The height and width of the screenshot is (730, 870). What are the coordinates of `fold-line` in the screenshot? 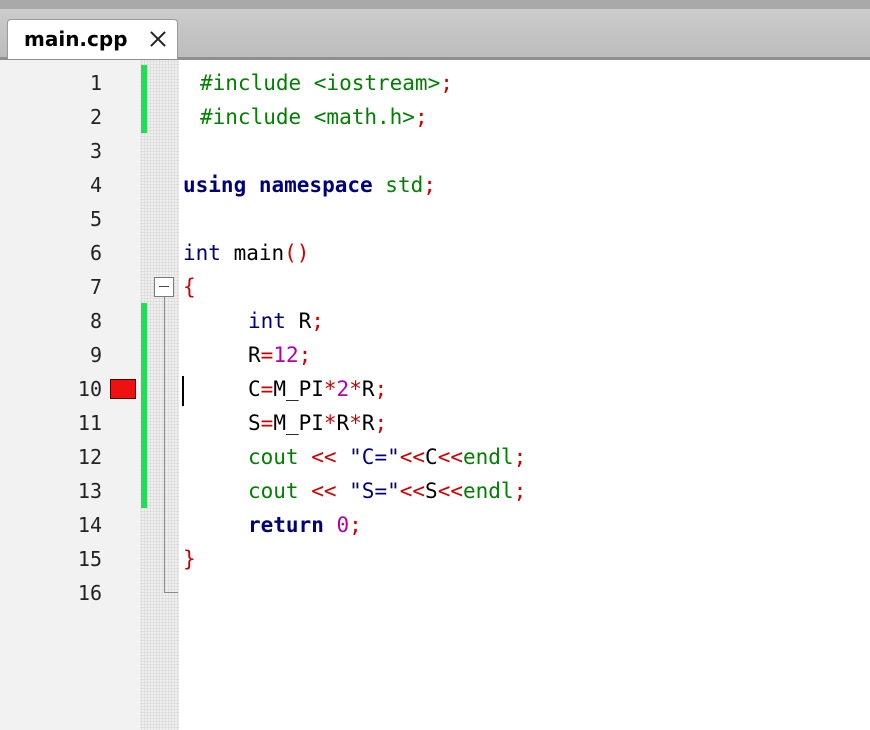 It's located at (164, 444).